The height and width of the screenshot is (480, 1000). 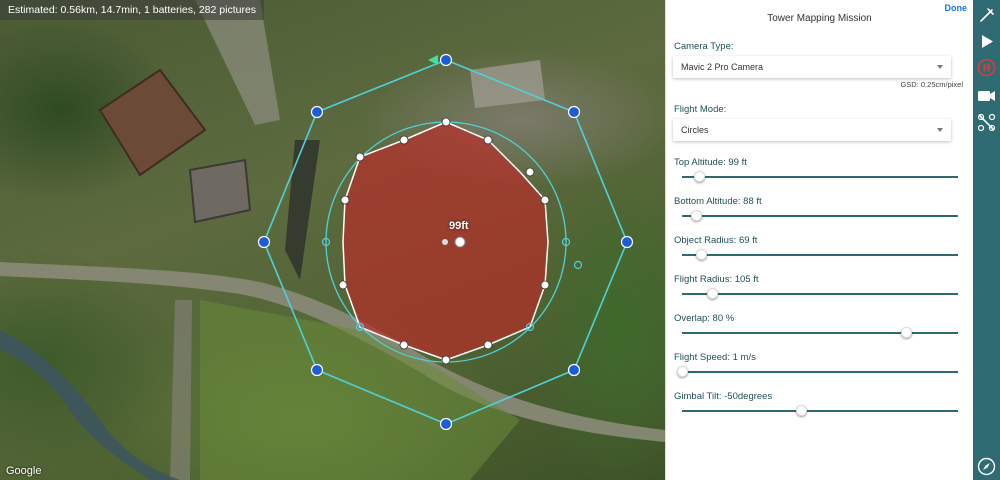 I want to click on gimbal-tilt-label: Gimbal Tilt: -50degrees, so click(x=723, y=396).